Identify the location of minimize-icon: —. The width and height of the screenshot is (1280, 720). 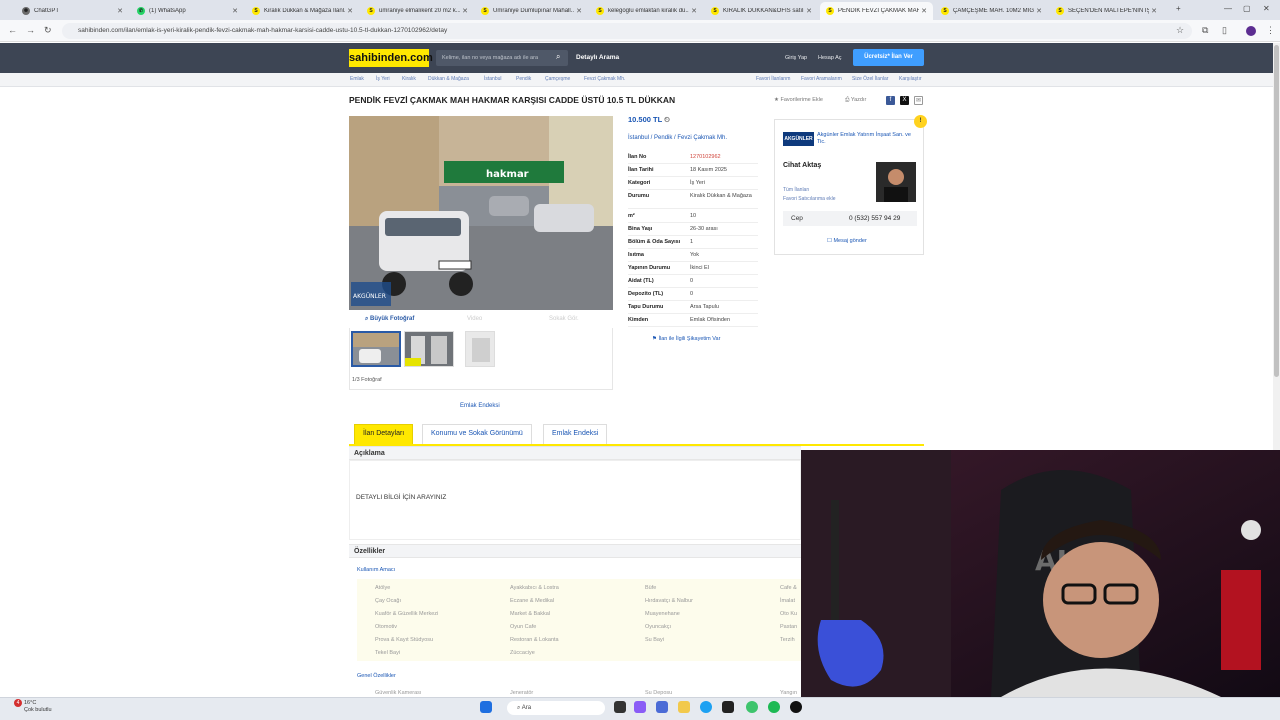
(1228, 8).